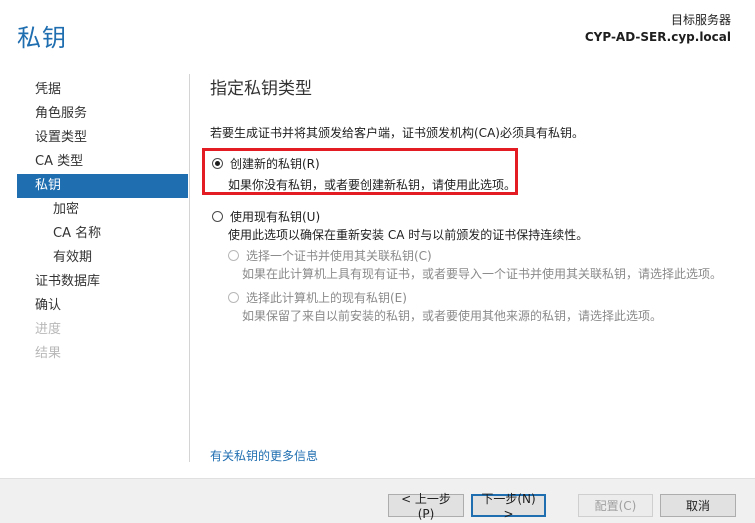 This screenshot has height=523, width=755. Describe the element at coordinates (657, 37) in the screenshot. I see `target-server-name: CYP-AD-SER.cyp.local` at that location.